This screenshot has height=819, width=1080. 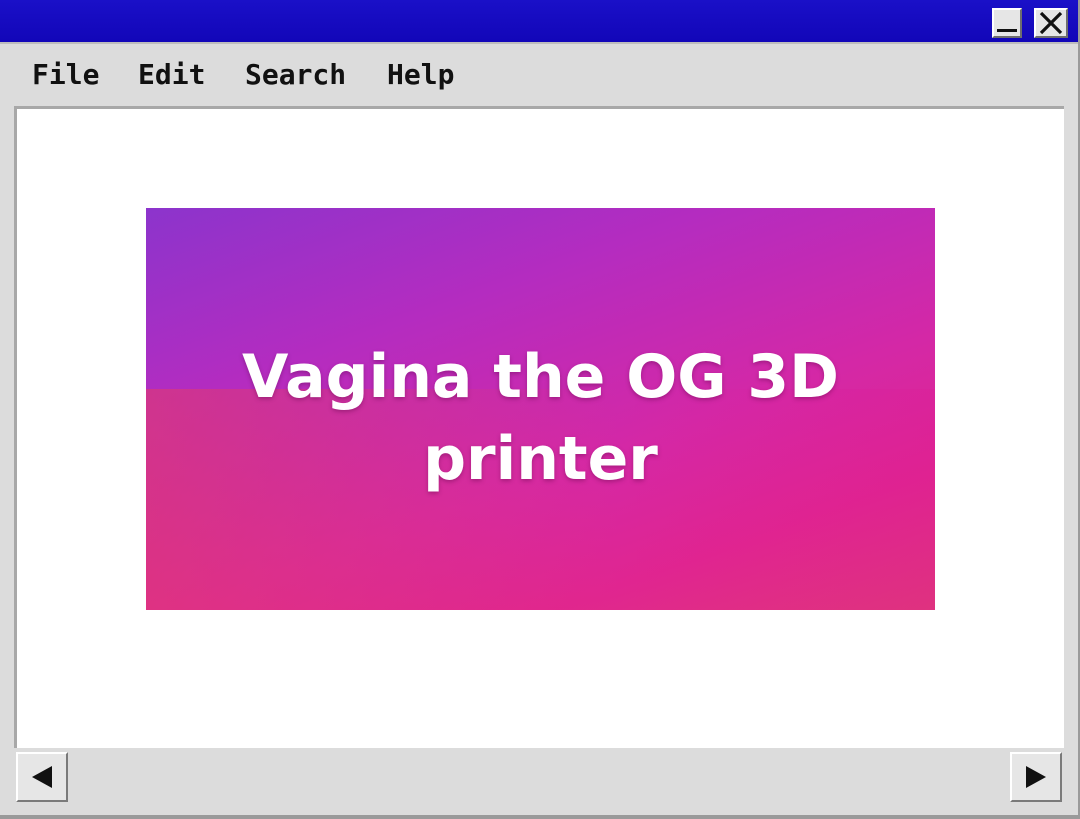 What do you see at coordinates (539, 75) in the screenshot?
I see `menu-bar: File Edit Search Help` at bounding box center [539, 75].